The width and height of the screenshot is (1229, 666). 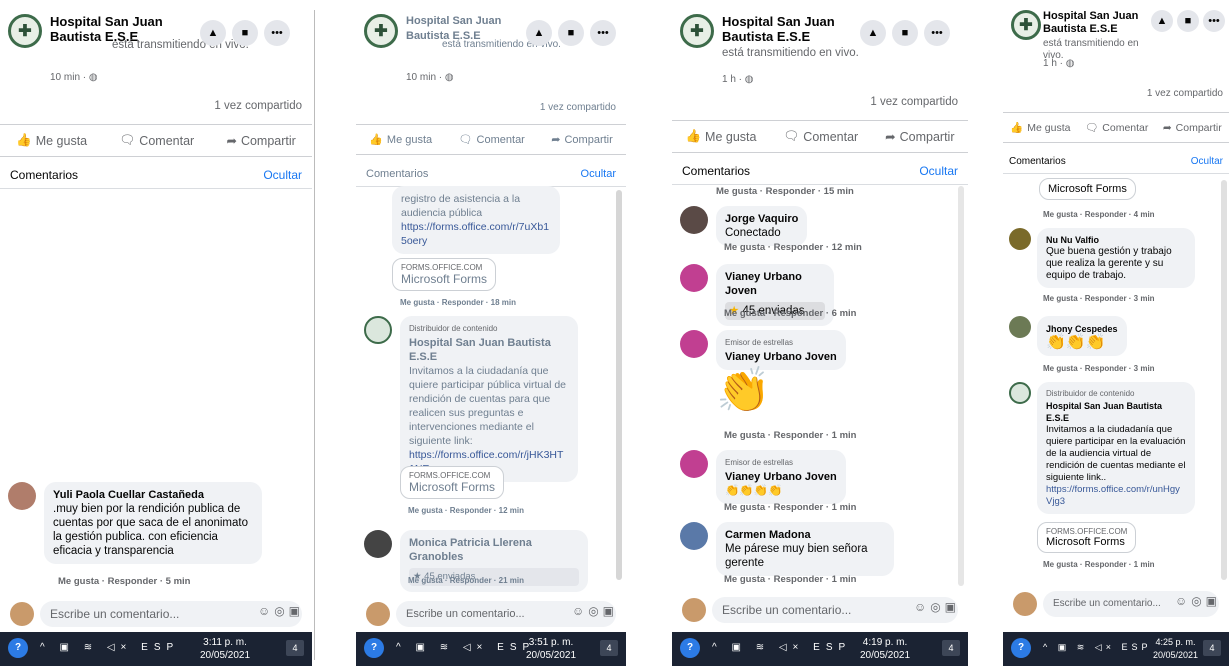 I want to click on comment-meta: Me gusta · Responder · 5 min, so click(x=124, y=581).